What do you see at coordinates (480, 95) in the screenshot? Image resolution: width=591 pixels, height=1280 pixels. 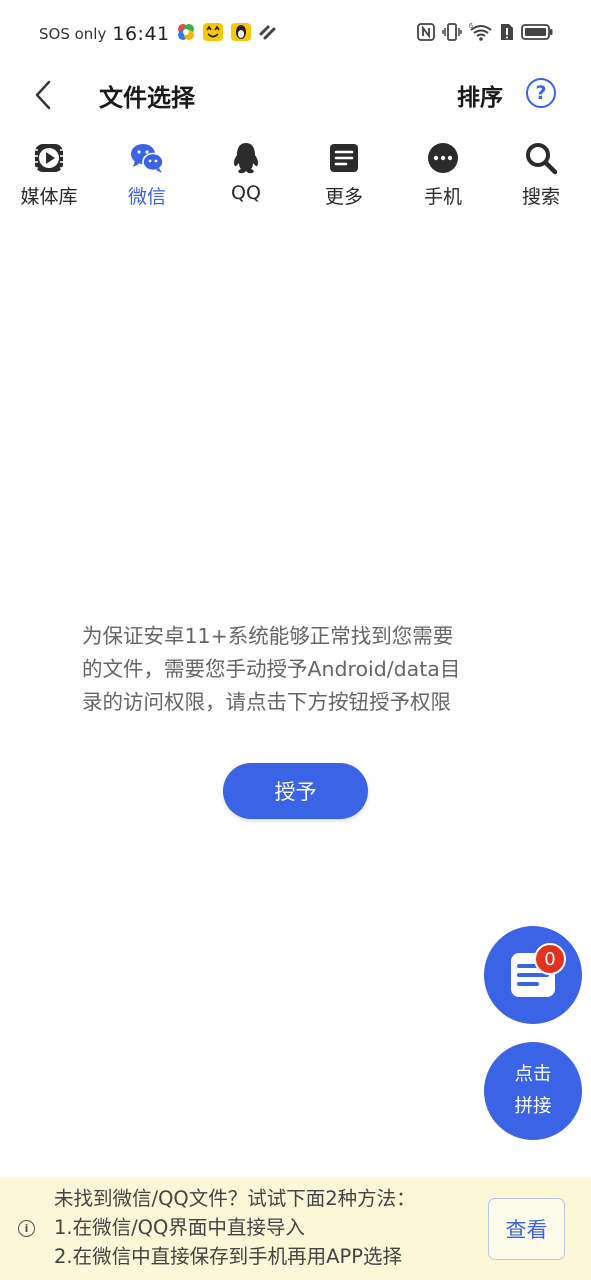 I see `sort-button: 排序` at bounding box center [480, 95].